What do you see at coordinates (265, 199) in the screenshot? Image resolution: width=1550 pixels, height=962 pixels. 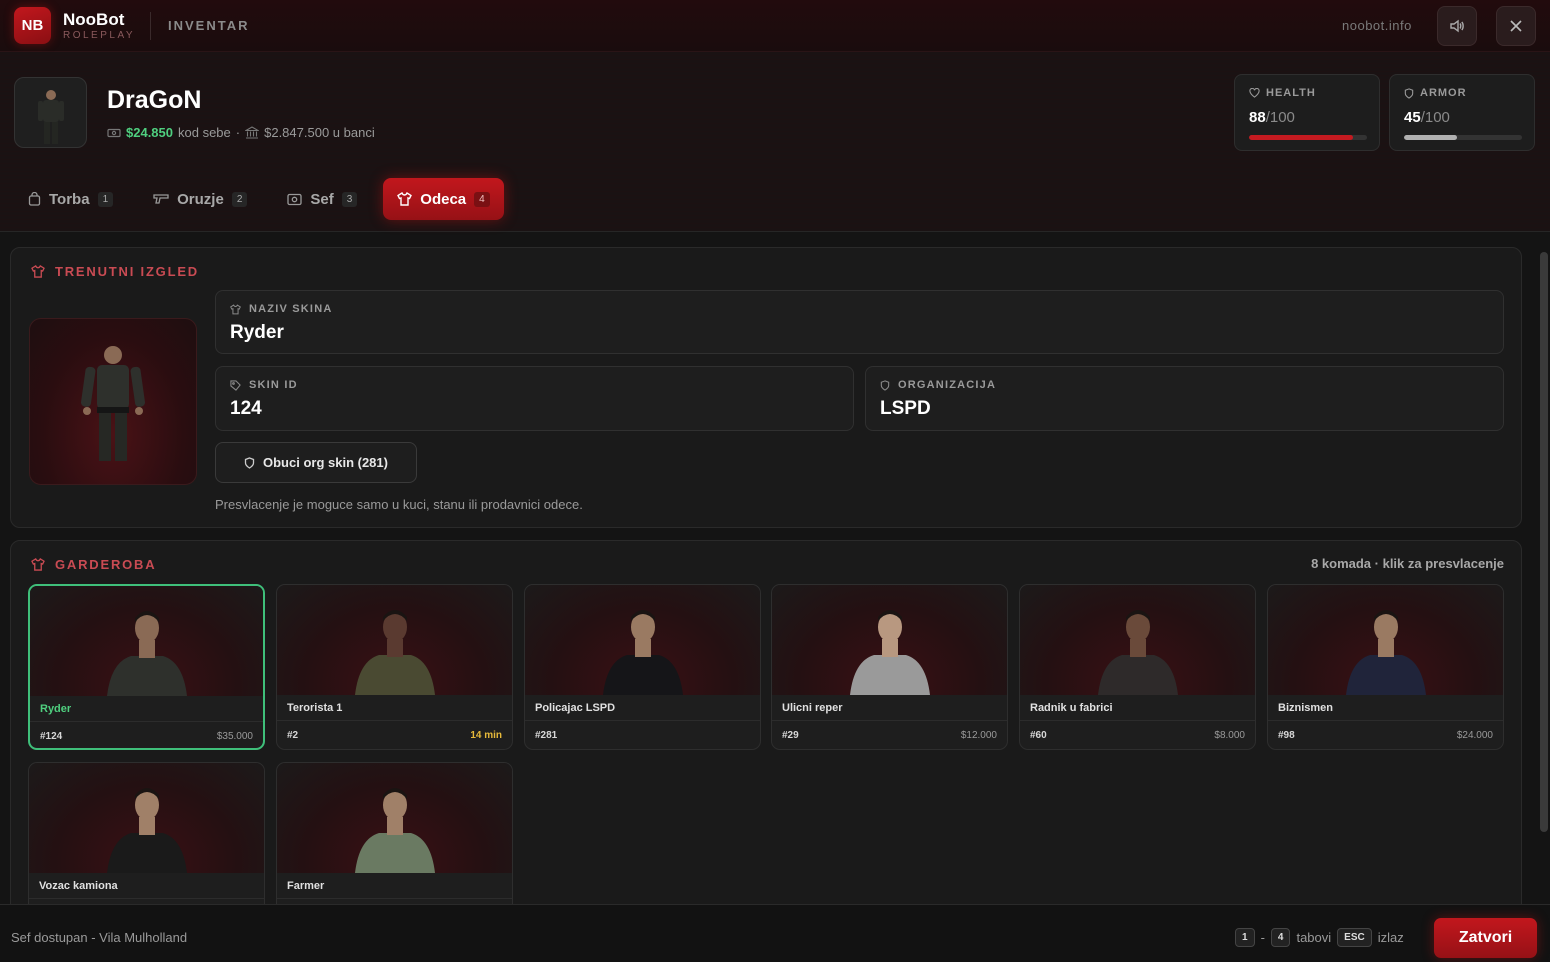 I see `inventory-tabs: Torba 1 Oruzje 2 Sef 3 Odeca 4` at bounding box center [265, 199].